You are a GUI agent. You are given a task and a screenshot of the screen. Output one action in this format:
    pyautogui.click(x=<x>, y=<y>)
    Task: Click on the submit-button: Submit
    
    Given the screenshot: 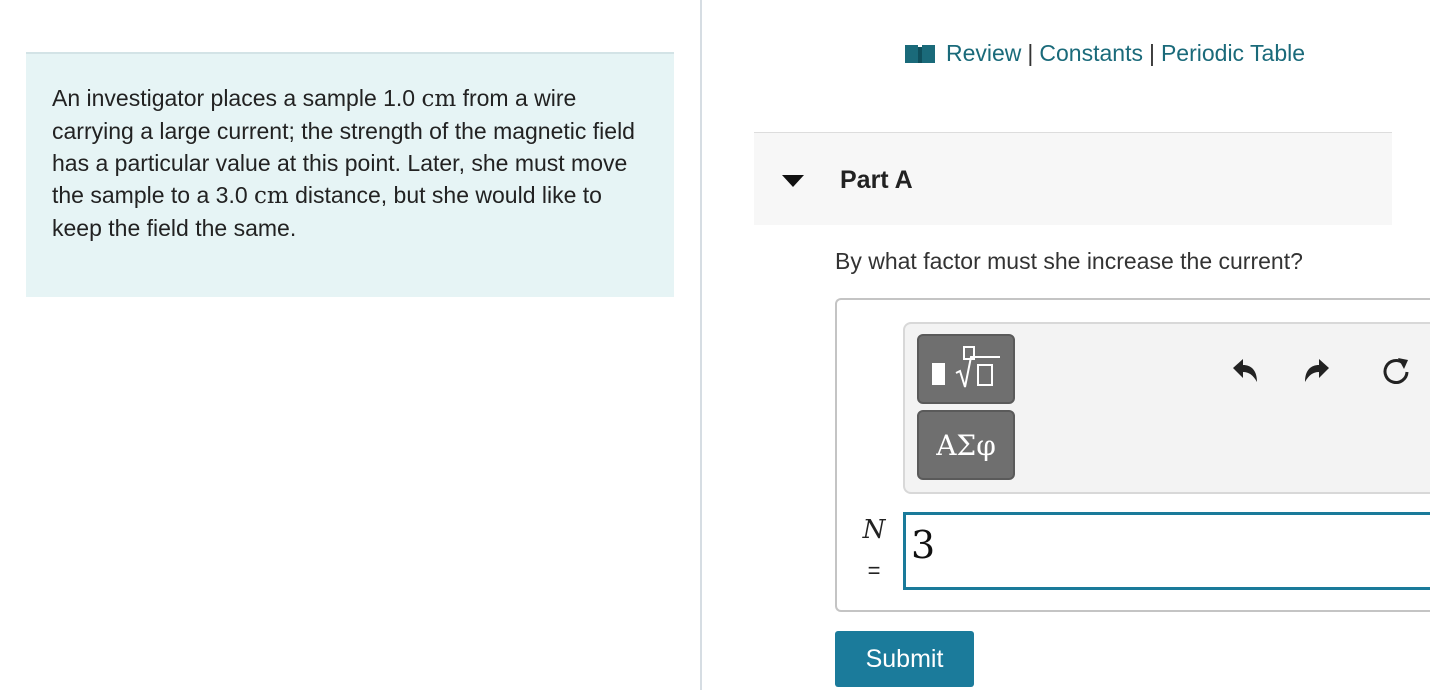 What is the action you would take?
    pyautogui.click(x=904, y=659)
    